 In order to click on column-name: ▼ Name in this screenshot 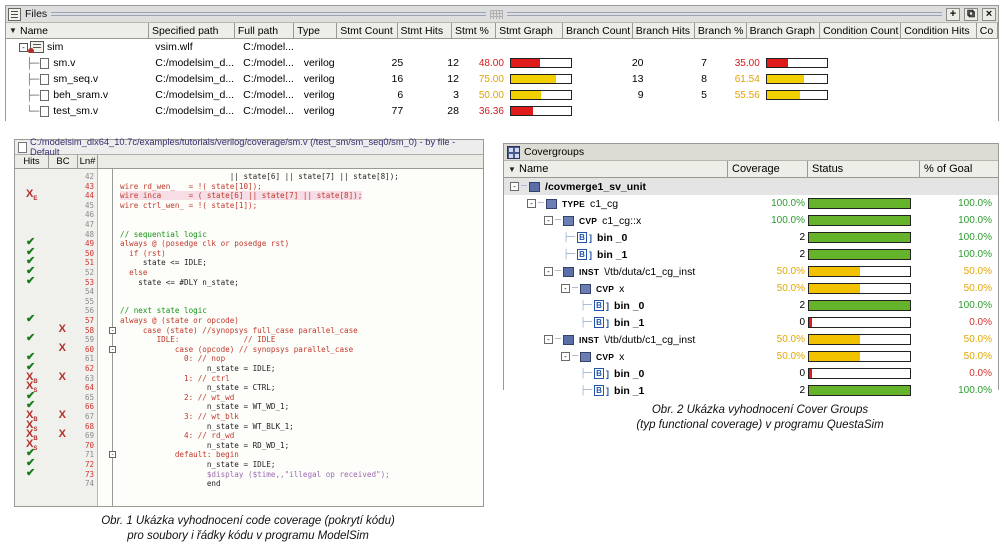, I will do `click(616, 169)`.